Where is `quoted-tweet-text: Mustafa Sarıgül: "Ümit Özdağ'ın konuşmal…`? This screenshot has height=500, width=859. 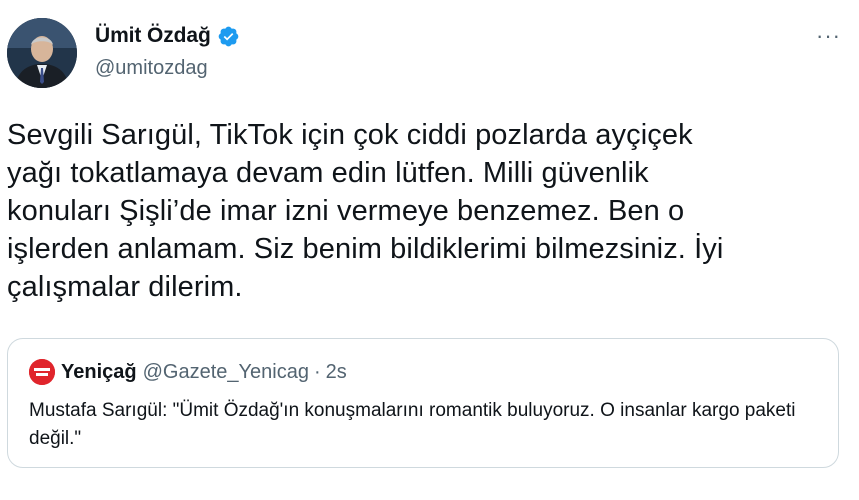 quoted-tweet-text: Mustafa Sarıgül: "Ümit Özdağ'ın konuşmal… is located at coordinates (412, 424).